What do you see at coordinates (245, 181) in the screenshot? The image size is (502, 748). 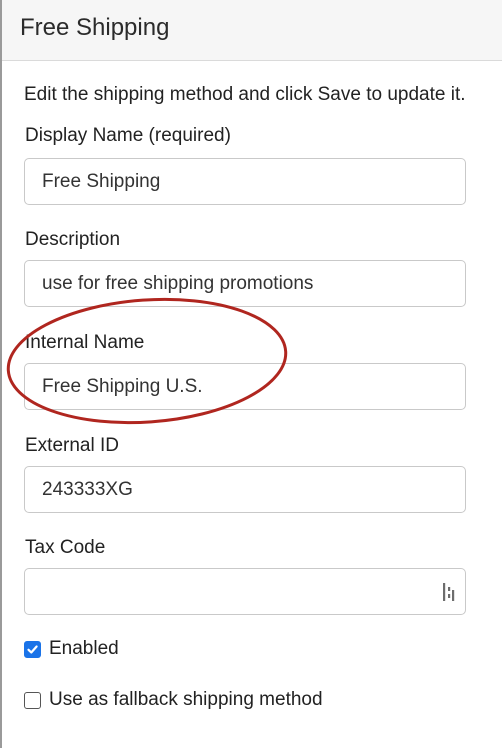 I see `display-name-input` at bounding box center [245, 181].